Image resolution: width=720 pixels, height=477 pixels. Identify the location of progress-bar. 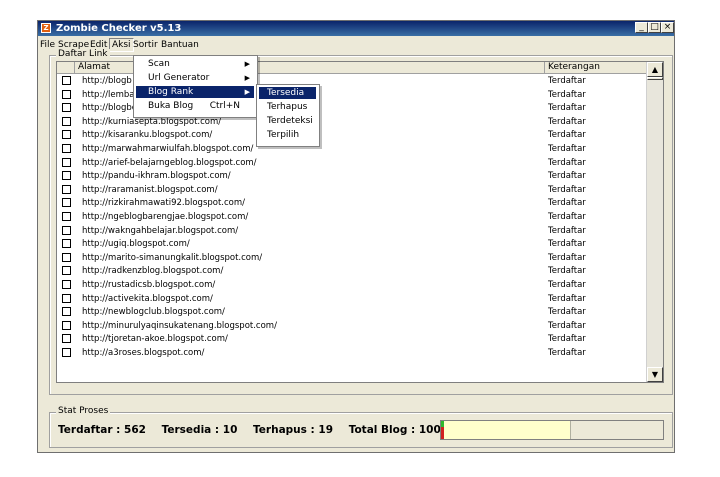
(552, 430).